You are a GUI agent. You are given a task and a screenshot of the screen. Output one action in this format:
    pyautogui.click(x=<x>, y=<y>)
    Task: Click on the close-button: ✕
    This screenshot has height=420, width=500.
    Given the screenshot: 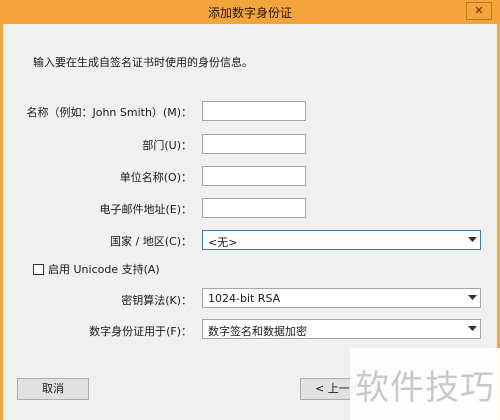 What is the action you would take?
    pyautogui.click(x=479, y=11)
    